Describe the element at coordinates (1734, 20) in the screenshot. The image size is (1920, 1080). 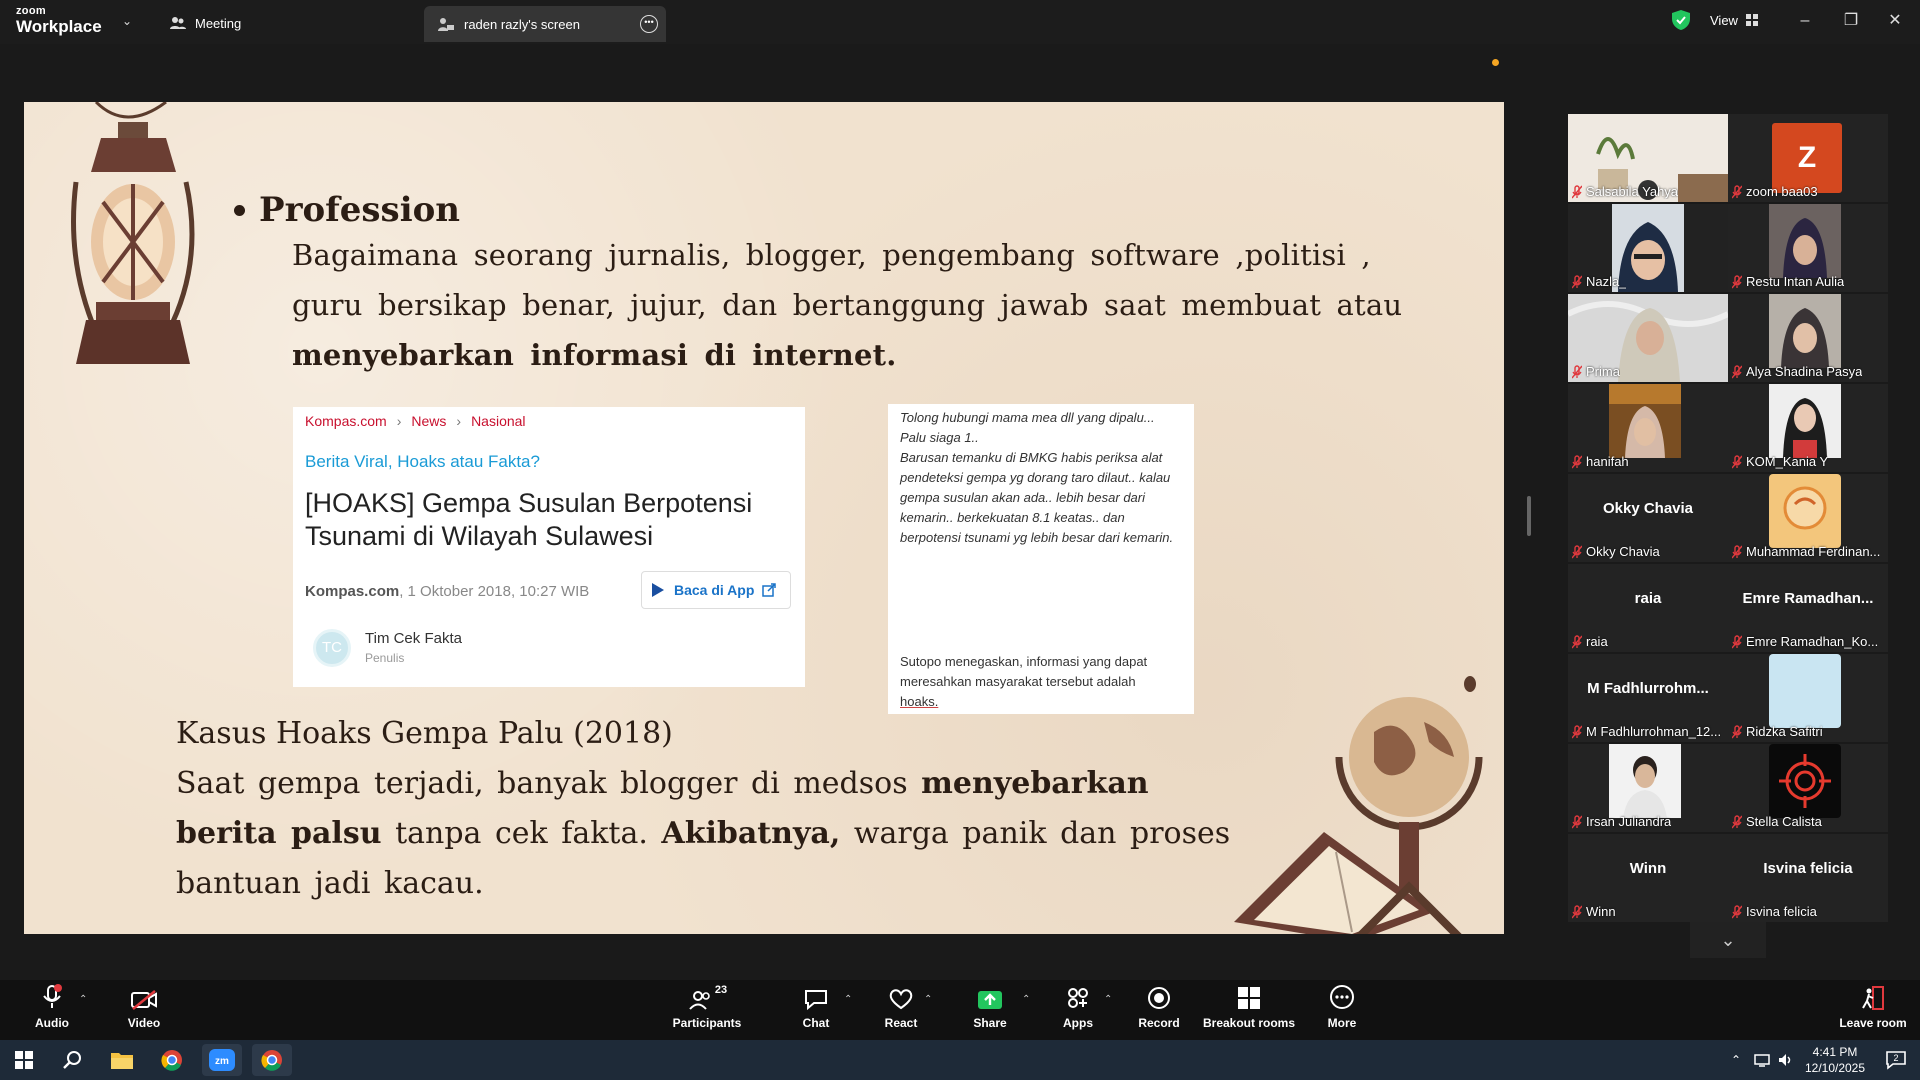
I see `view-button: View` at that location.